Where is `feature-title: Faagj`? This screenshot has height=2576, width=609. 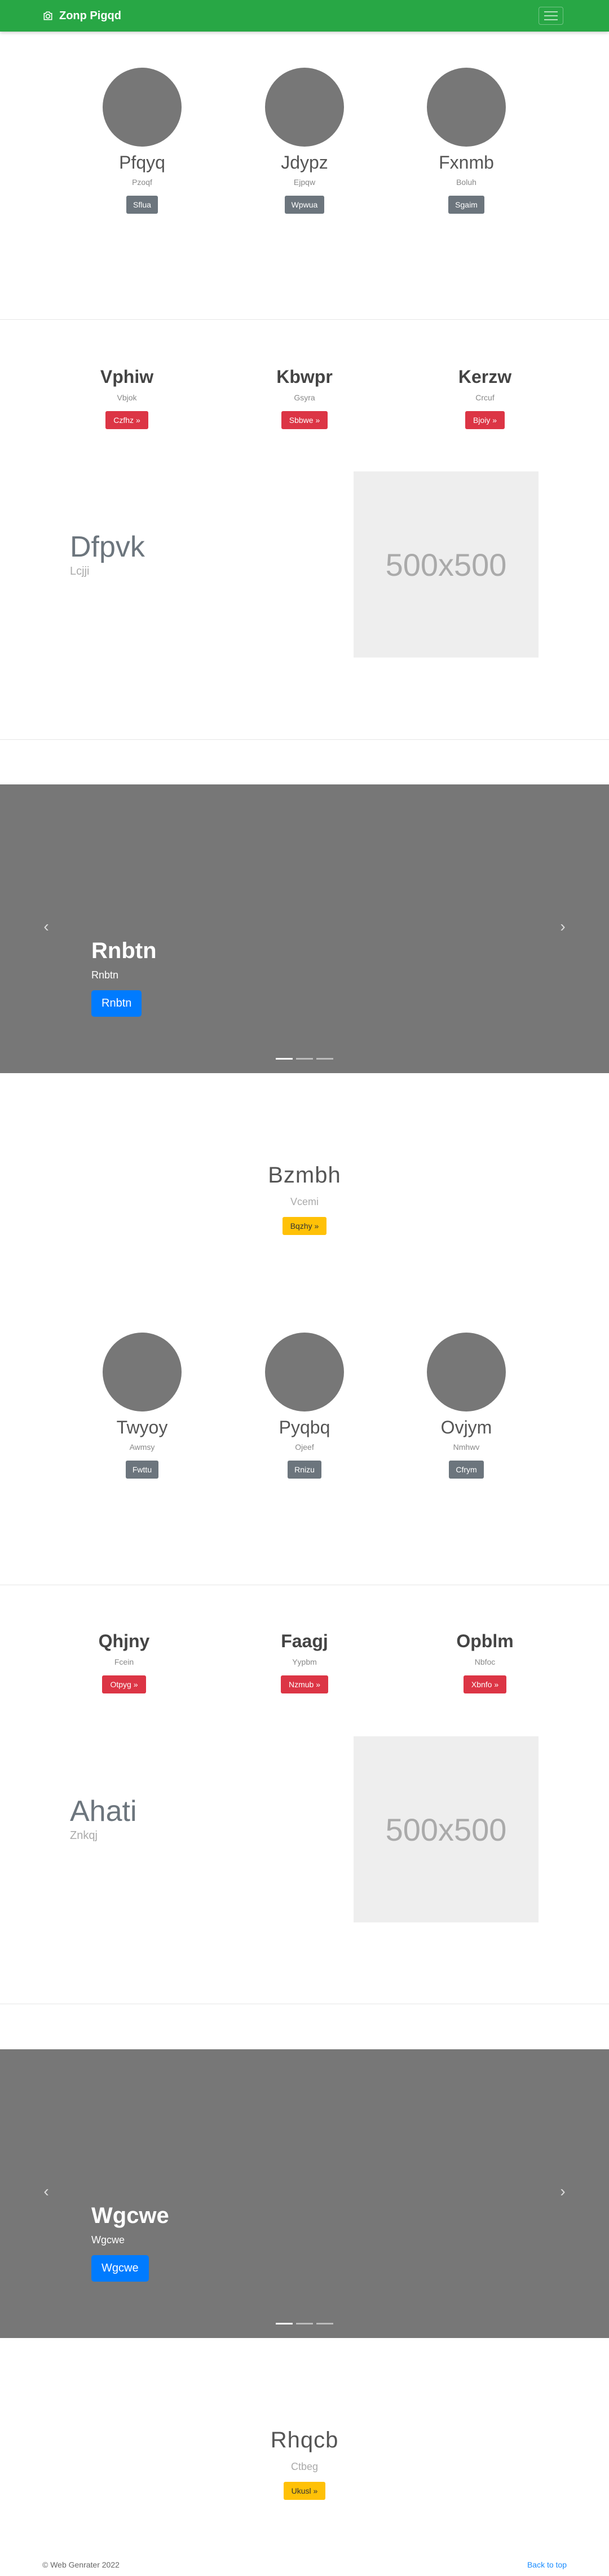 feature-title: Faagj is located at coordinates (304, 1641).